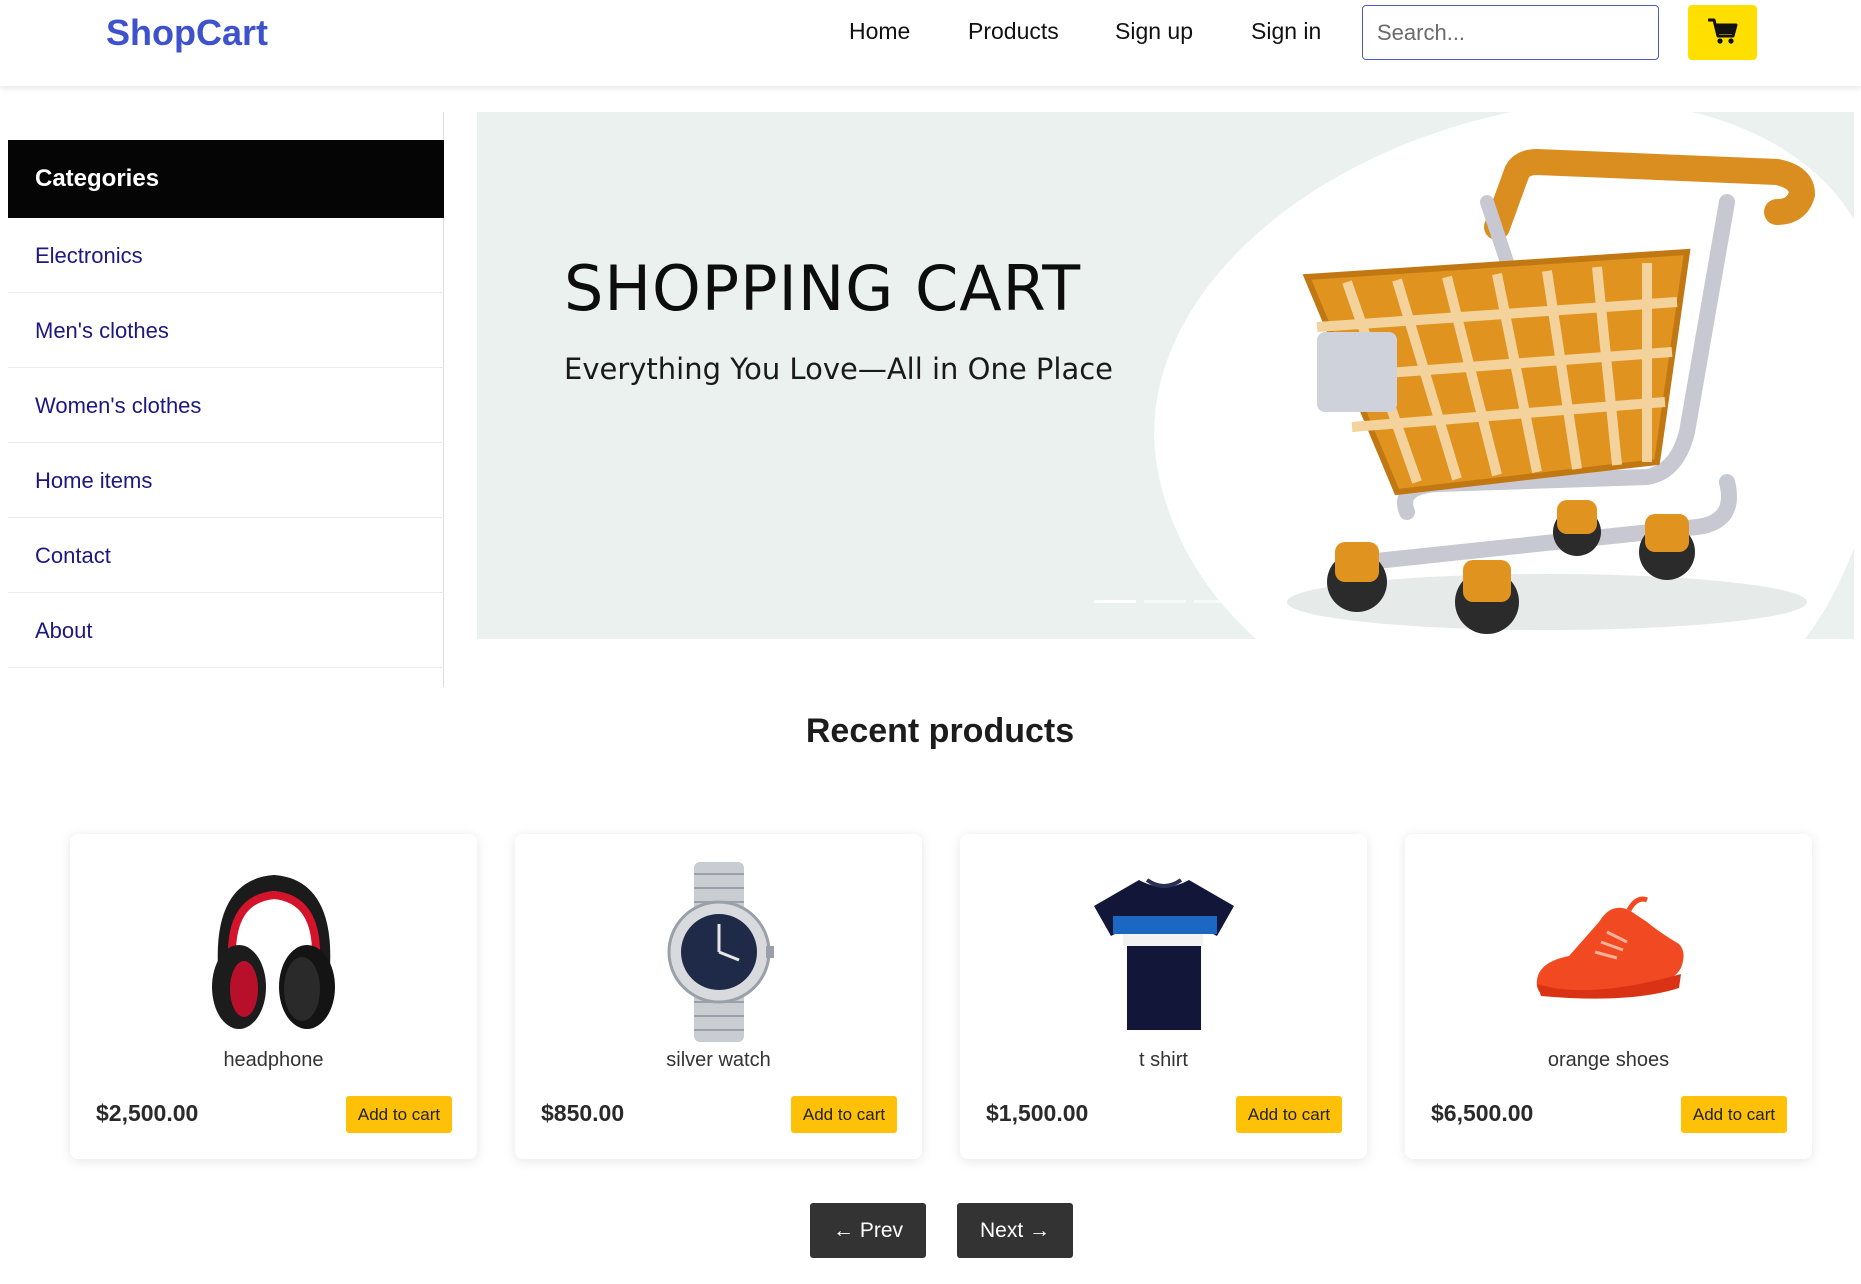  What do you see at coordinates (930, 43) in the screenshot?
I see `navbar: ShopCart Home Products Sign up Sign in` at bounding box center [930, 43].